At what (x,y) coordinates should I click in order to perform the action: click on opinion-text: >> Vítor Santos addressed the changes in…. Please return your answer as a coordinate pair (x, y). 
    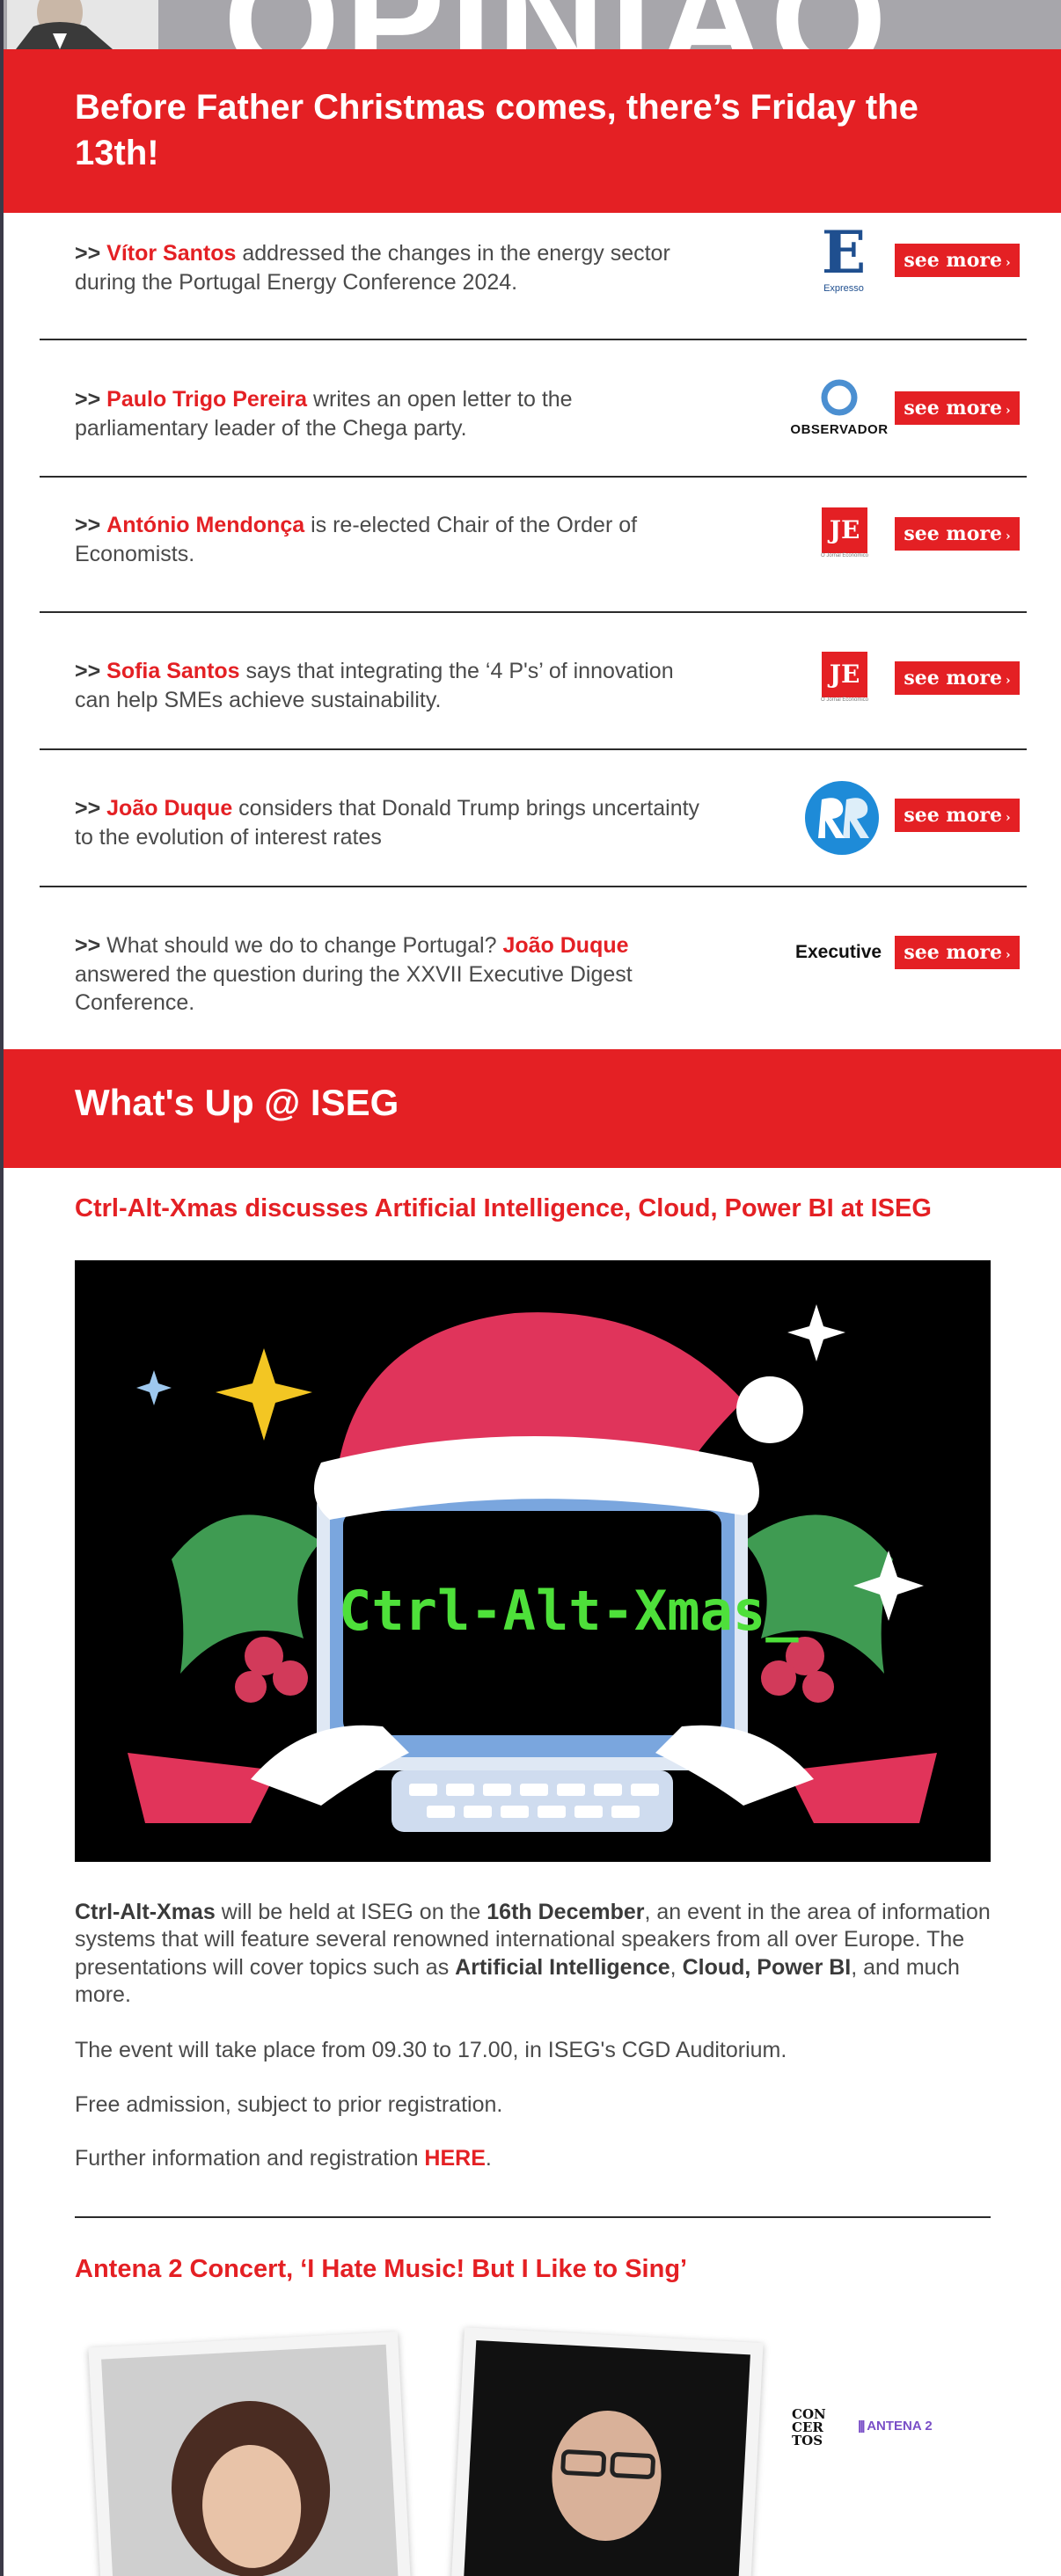
    Looking at the image, I should click on (372, 268).